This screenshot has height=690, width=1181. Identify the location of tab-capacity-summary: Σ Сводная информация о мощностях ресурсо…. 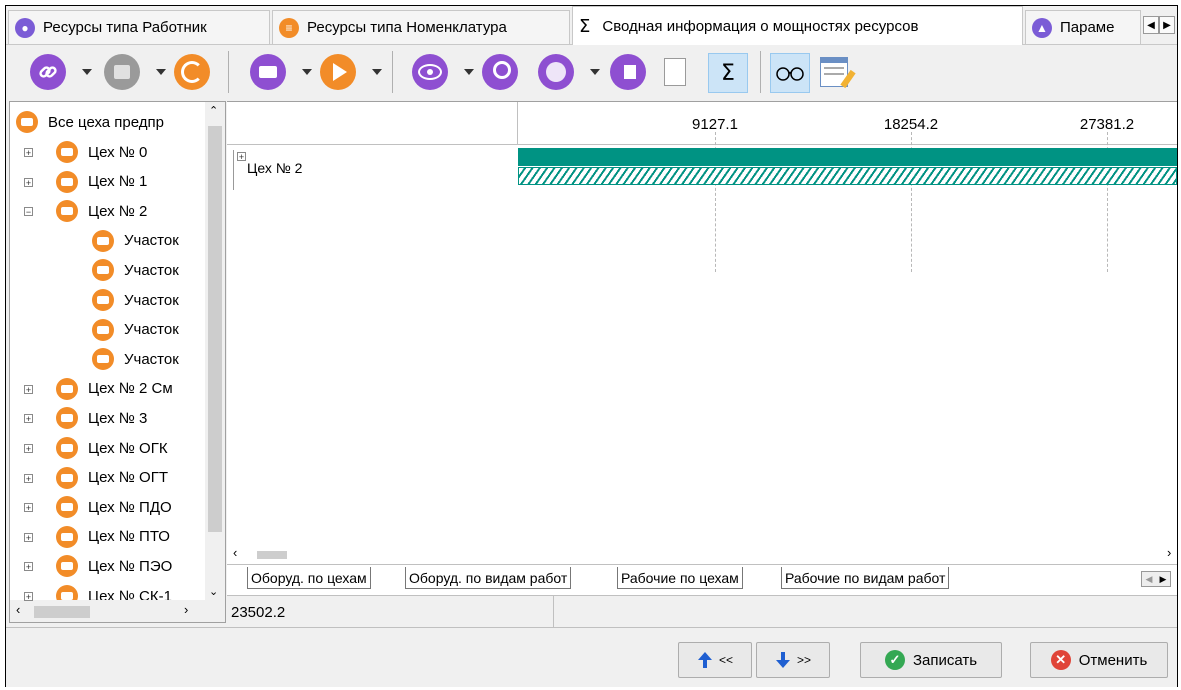
(797, 25).